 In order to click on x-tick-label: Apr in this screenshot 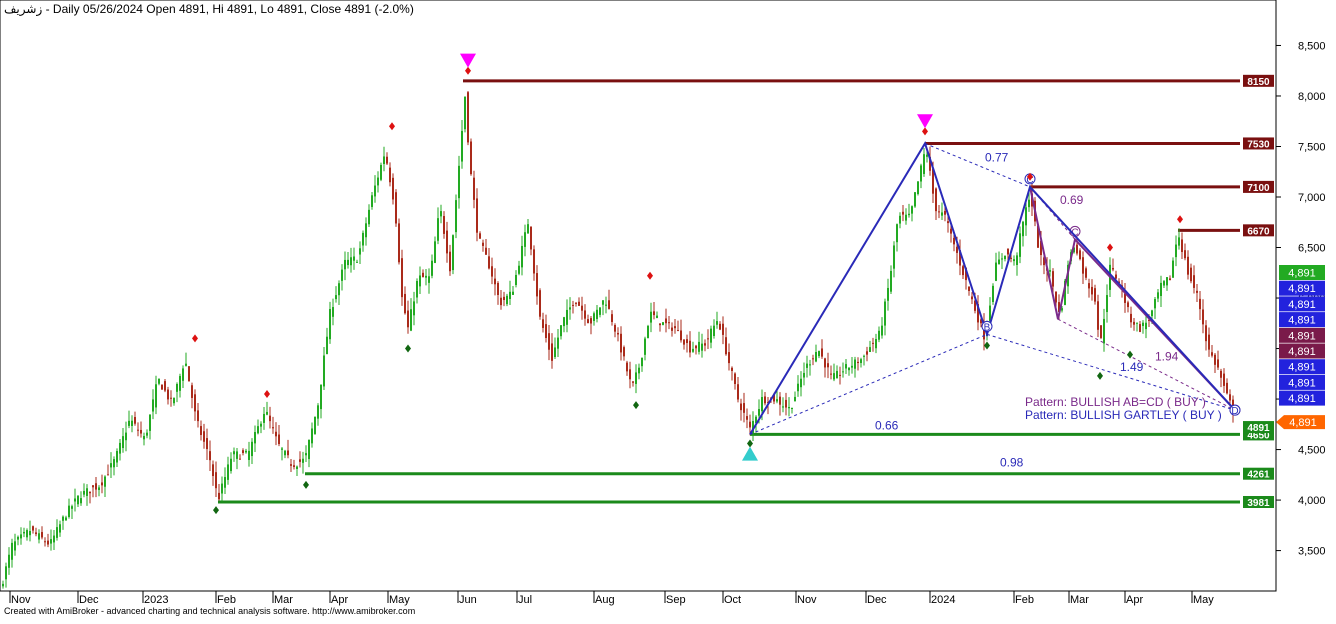, I will do `click(339, 600)`.